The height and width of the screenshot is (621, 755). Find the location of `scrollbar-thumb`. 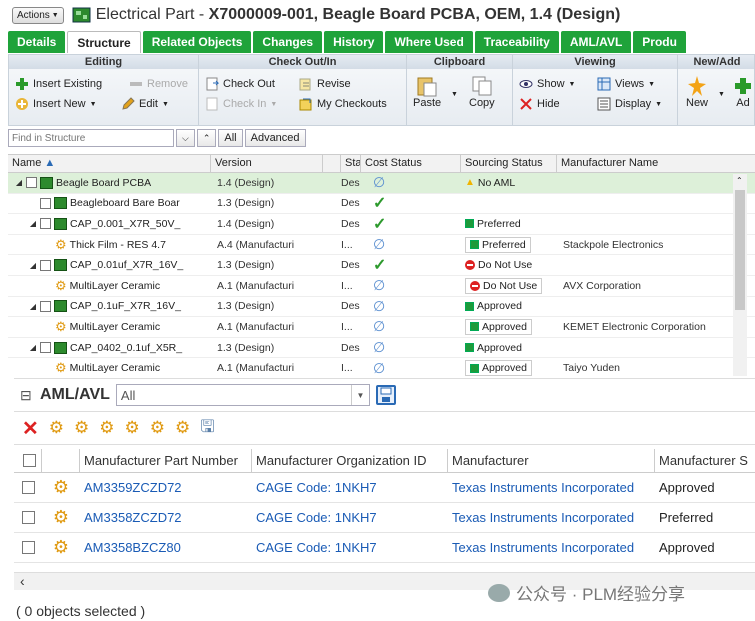

scrollbar-thumb is located at coordinates (740, 250).